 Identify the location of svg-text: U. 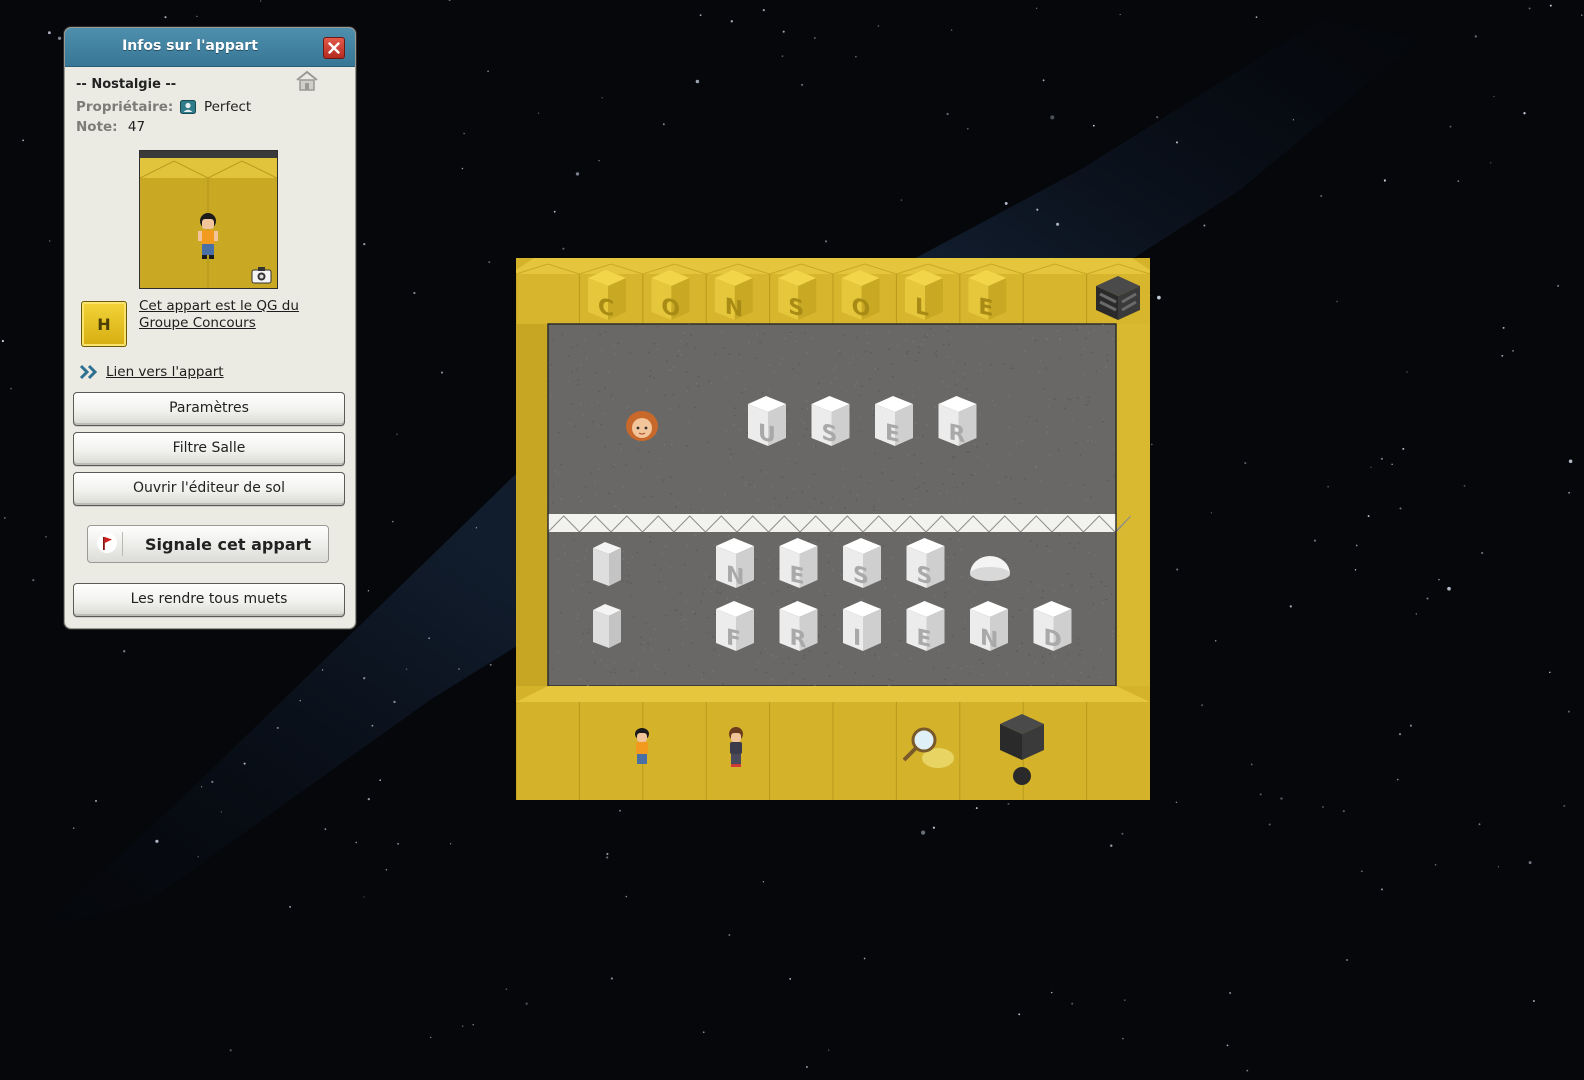
(767, 434).